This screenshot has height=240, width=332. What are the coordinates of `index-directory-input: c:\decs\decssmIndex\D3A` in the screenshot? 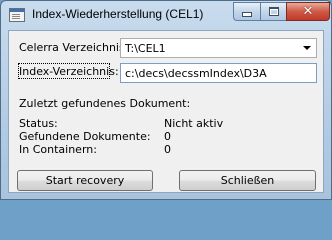 It's located at (218, 73).